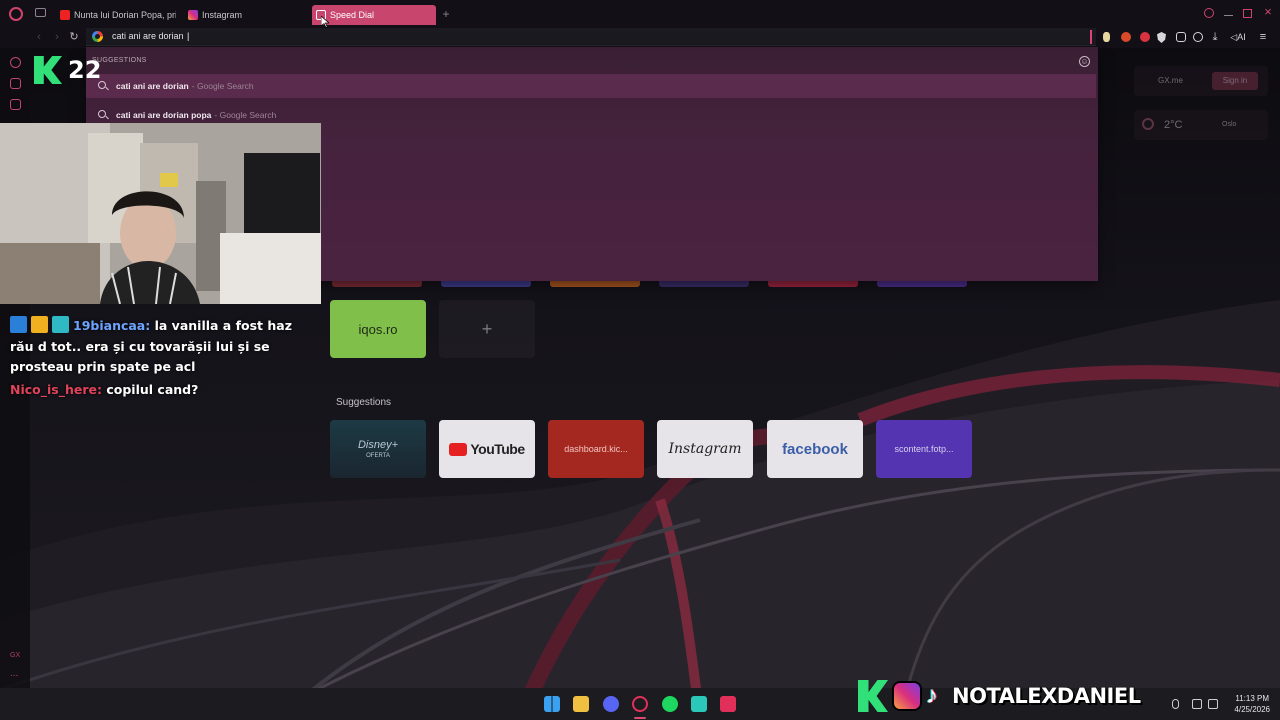 The height and width of the screenshot is (720, 1280). Describe the element at coordinates (244, 15) in the screenshot. I see `tab-instagram: Instagram` at that location.